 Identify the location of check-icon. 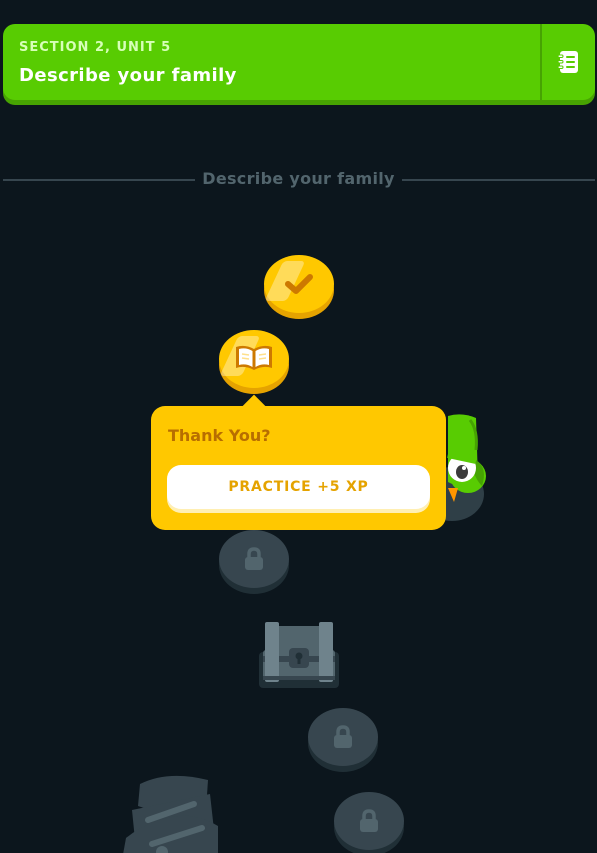
(299, 284).